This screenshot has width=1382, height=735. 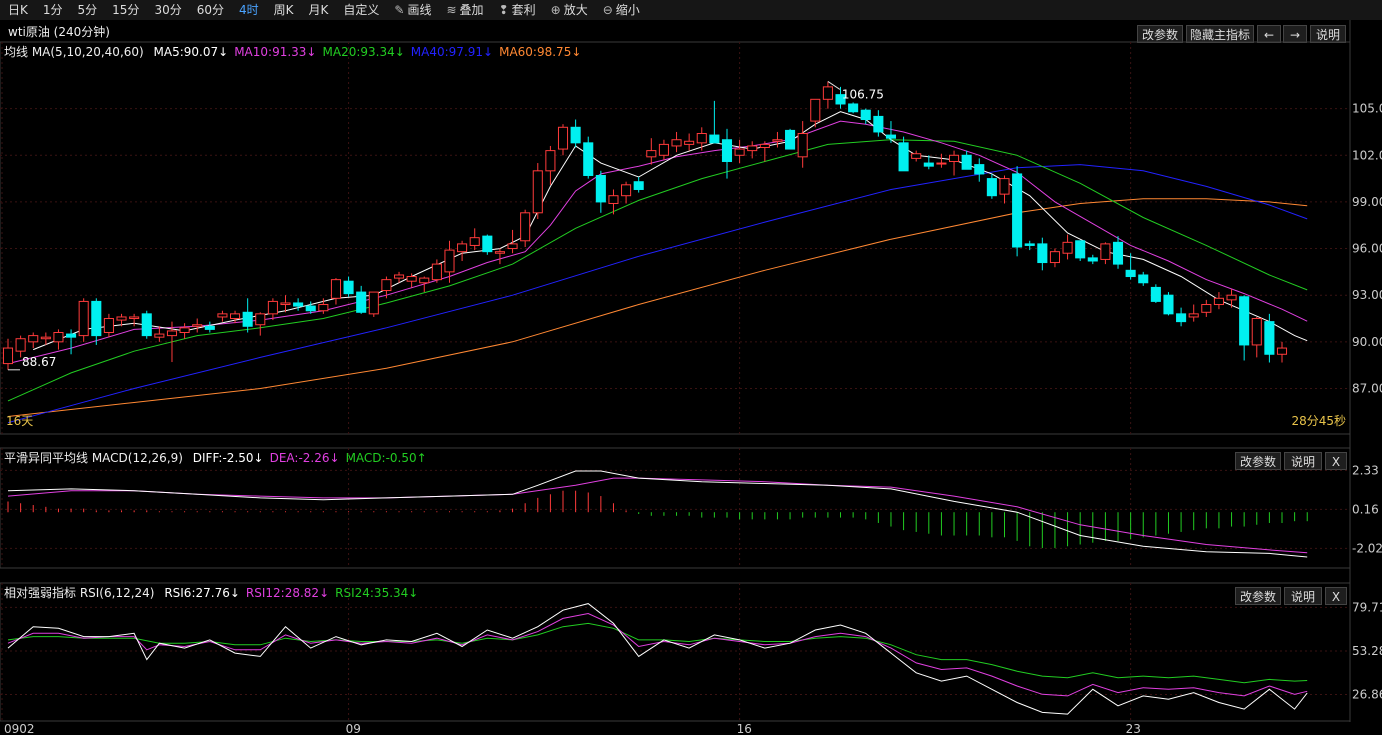 What do you see at coordinates (1365, 470) in the screenshot?
I see `macd-tick-label: 2.33` at bounding box center [1365, 470].